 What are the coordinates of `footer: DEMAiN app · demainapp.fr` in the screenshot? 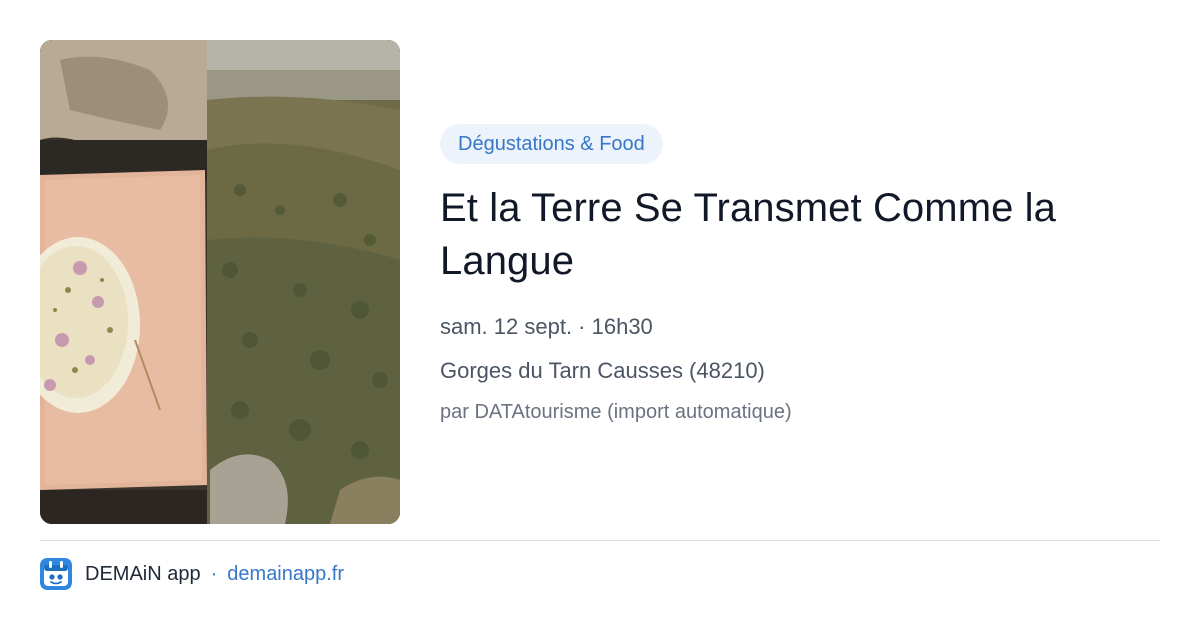 It's located at (192, 574).